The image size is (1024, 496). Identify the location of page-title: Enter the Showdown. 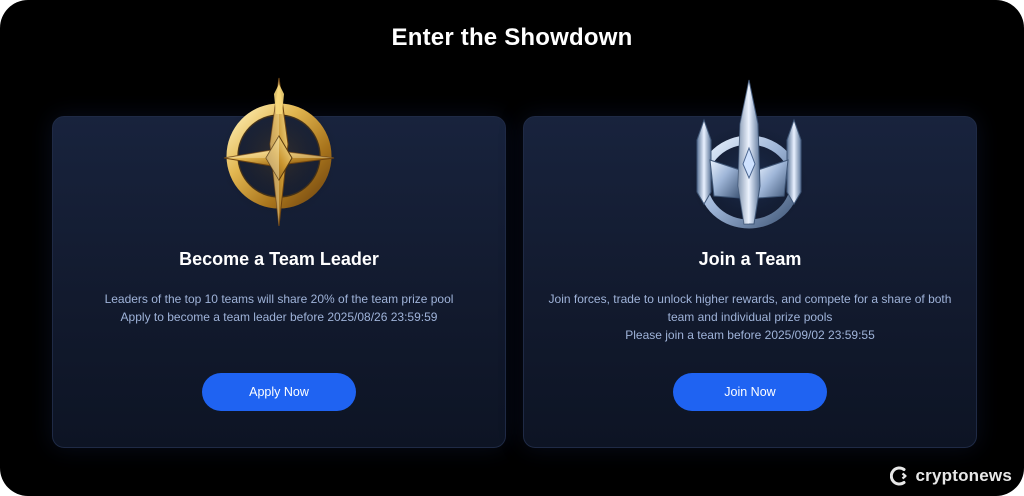
(512, 37).